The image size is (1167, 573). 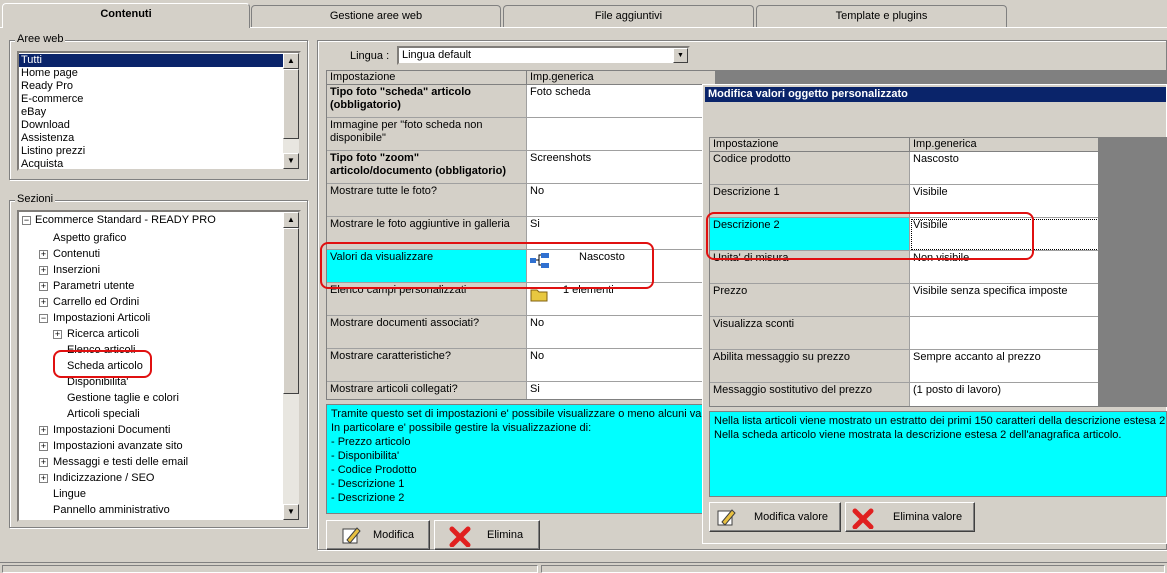 I want to click on dialog-col-header-impostazione: Impostazione, so click(x=810, y=145).